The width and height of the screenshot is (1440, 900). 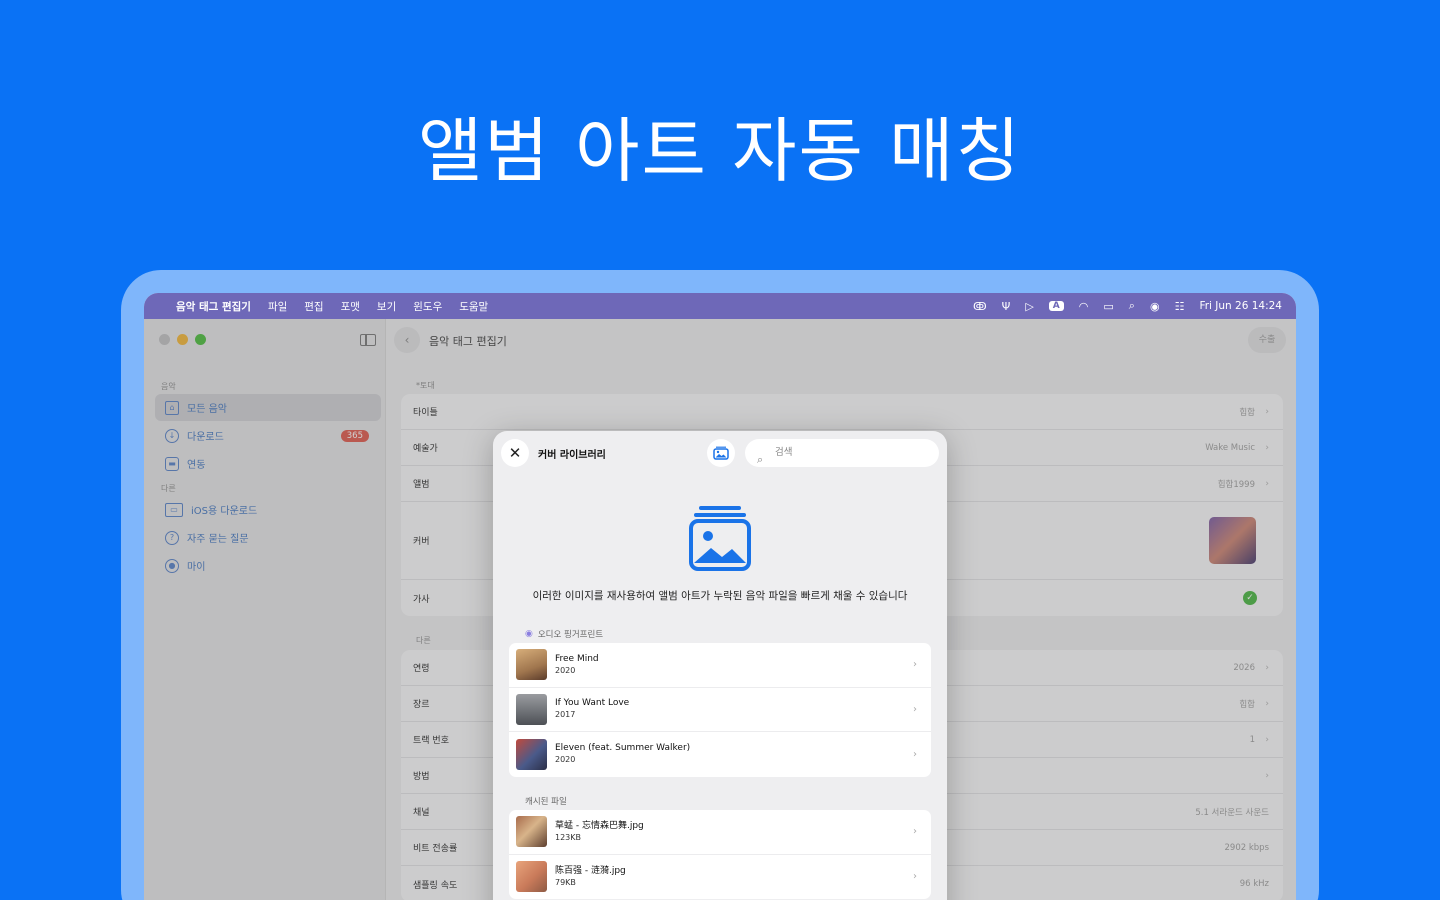 I want to click on list-item: If You Want Love 2017 ›, so click(x=720, y=710).